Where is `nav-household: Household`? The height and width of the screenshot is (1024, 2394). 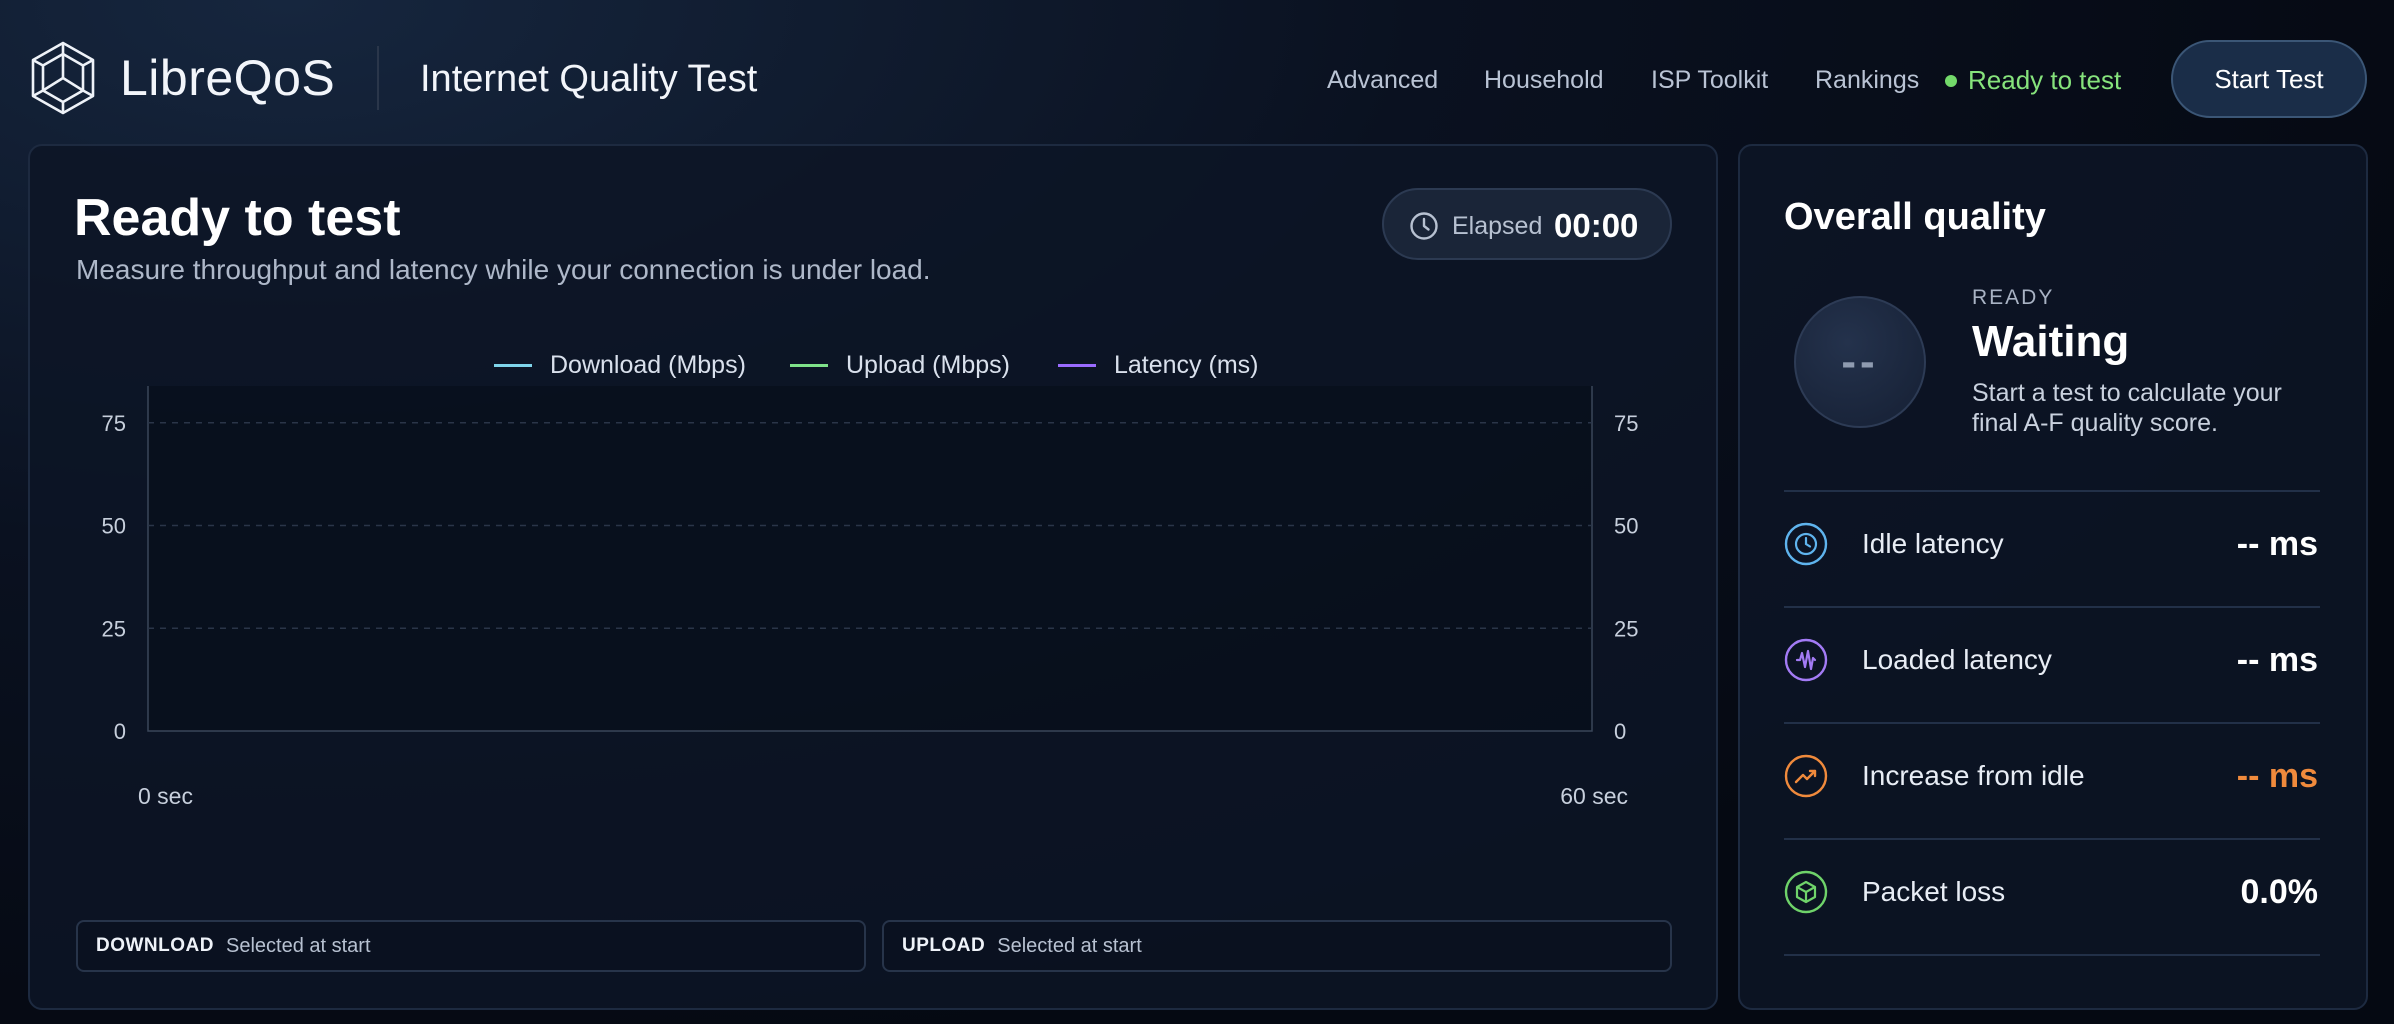
nav-household: Household is located at coordinates (1544, 80).